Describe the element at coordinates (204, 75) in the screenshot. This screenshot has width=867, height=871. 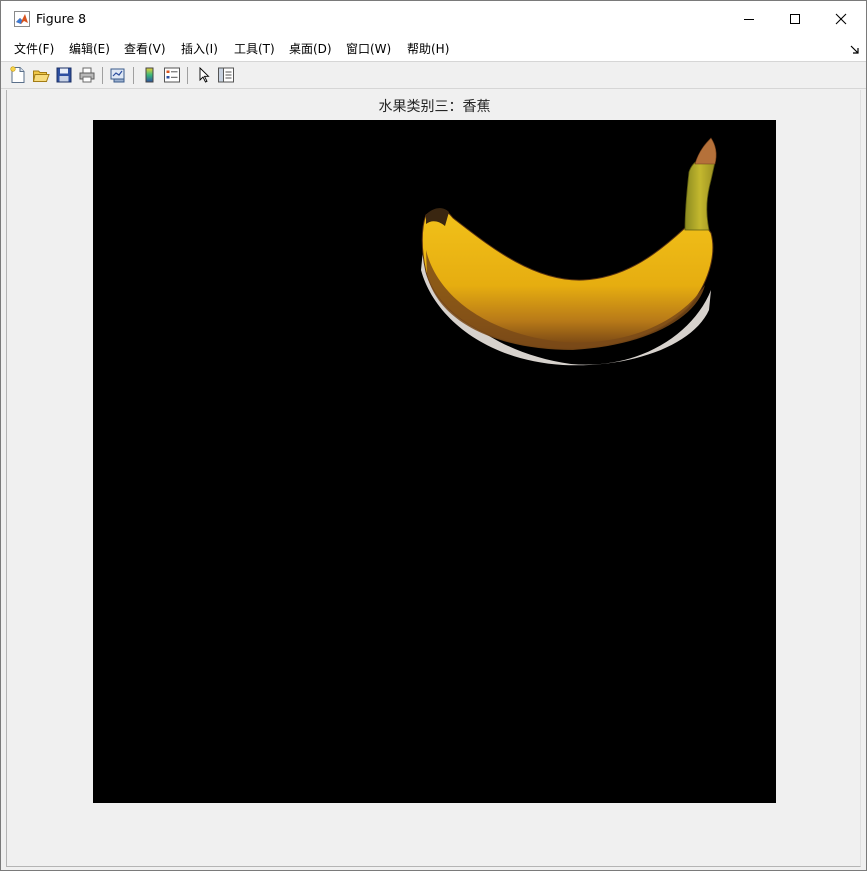
I see `edit-plot-arrow-icon` at that location.